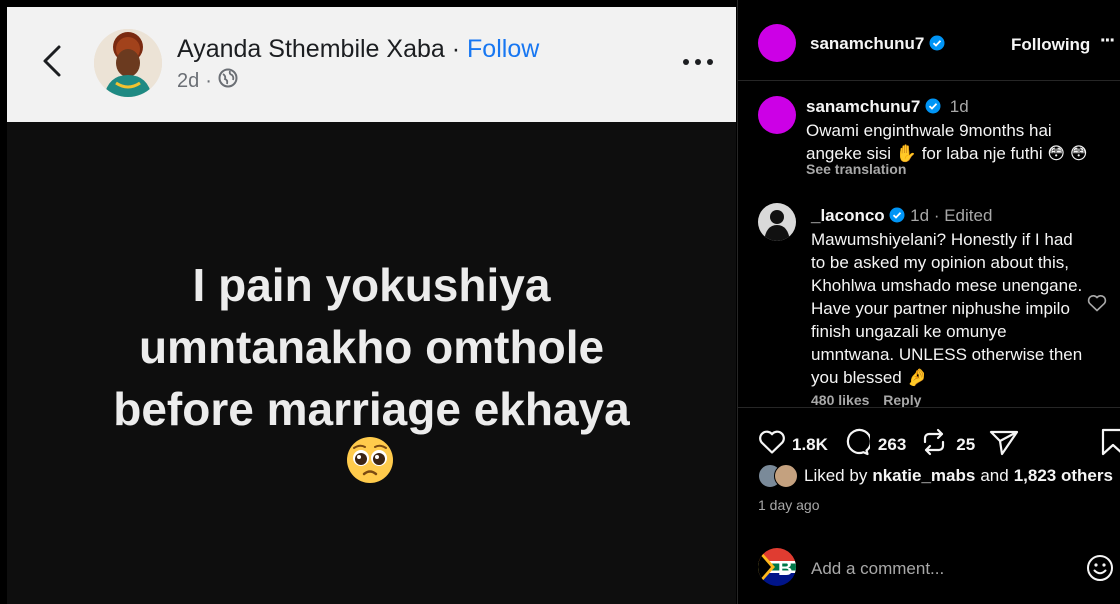 The height and width of the screenshot is (604, 1120). I want to click on comments-count: 263, so click(892, 445).